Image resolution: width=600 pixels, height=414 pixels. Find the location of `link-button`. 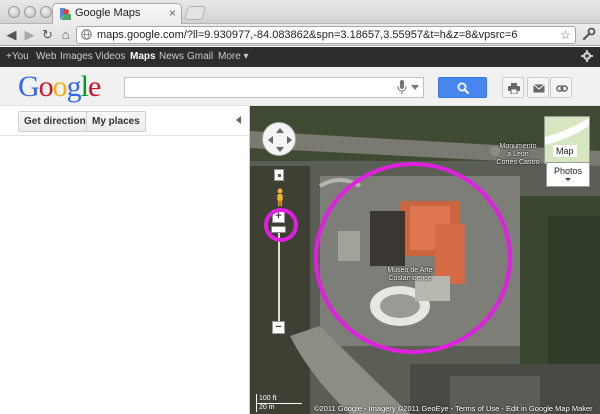

link-button is located at coordinates (561, 87).